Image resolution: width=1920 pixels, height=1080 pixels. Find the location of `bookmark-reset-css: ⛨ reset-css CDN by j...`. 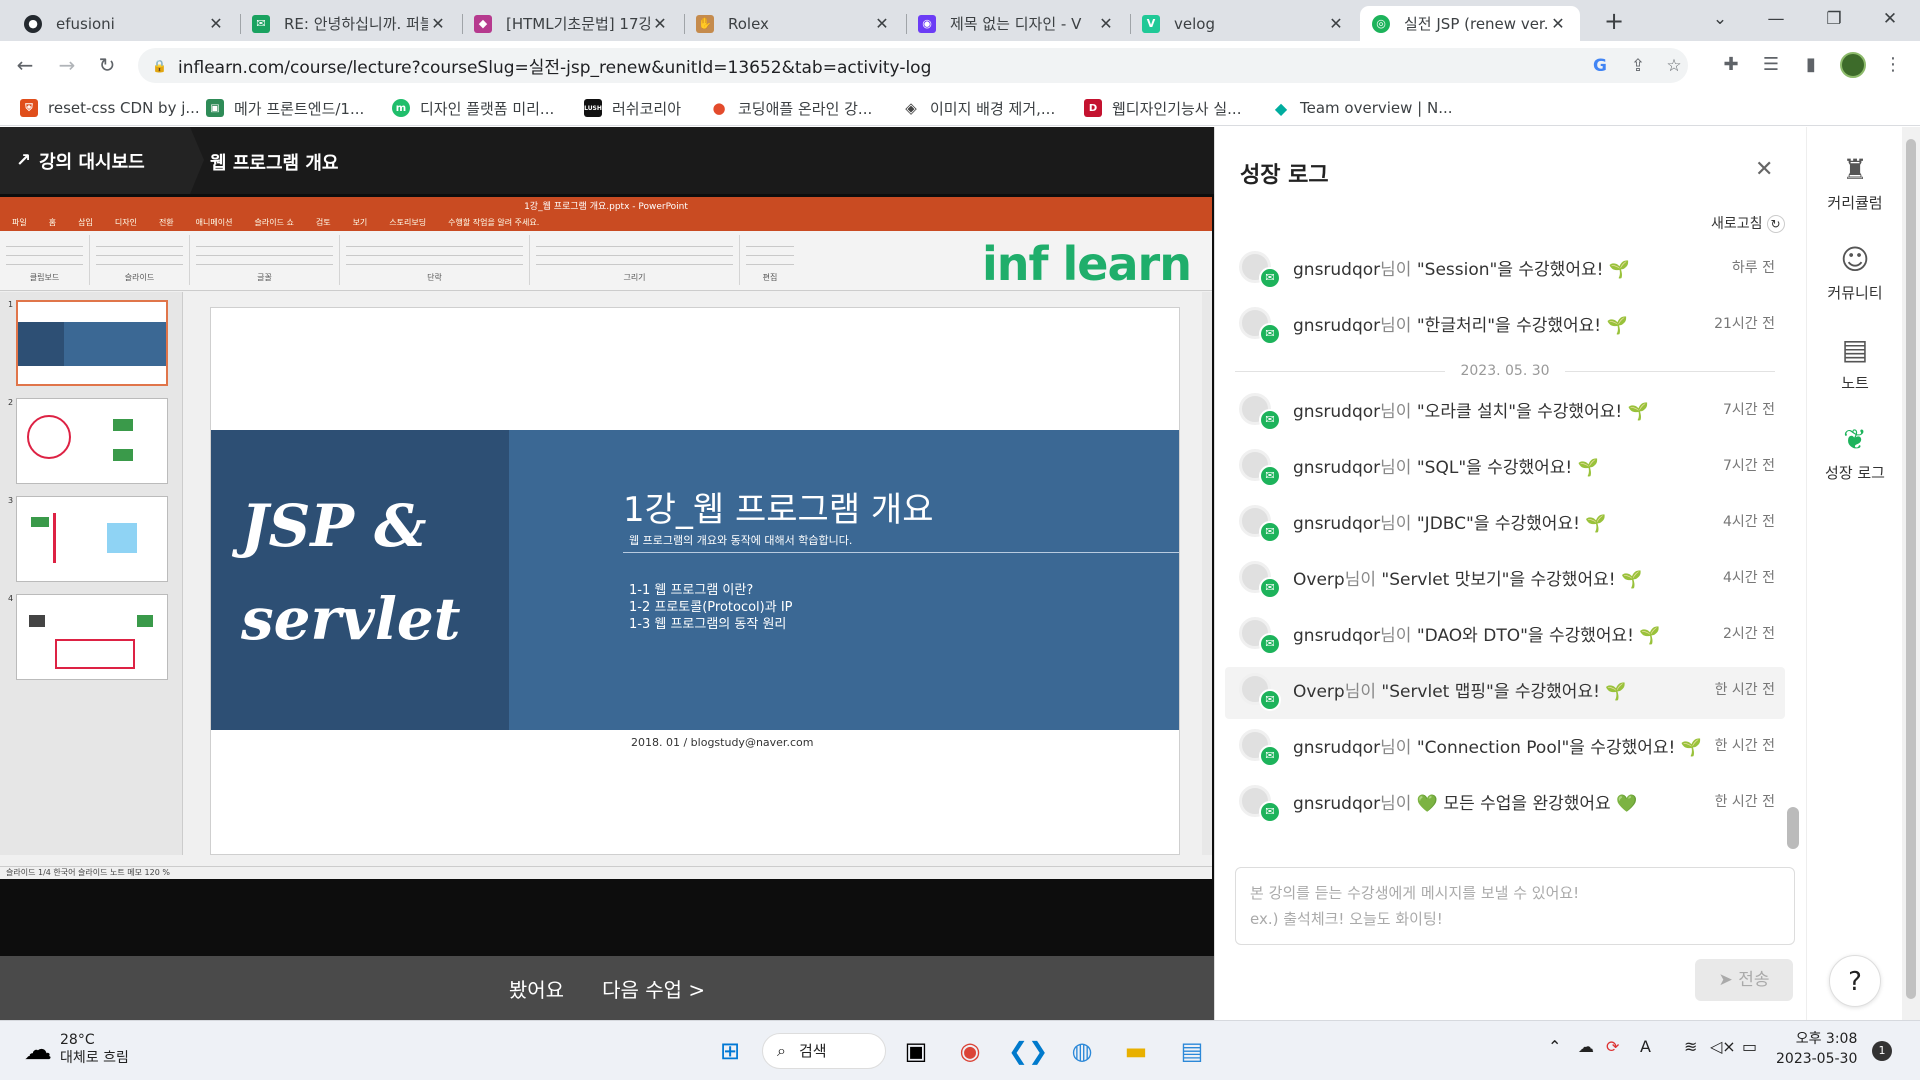

bookmark-reset-css: ⛨ reset-css CDN by j... is located at coordinates (110, 108).